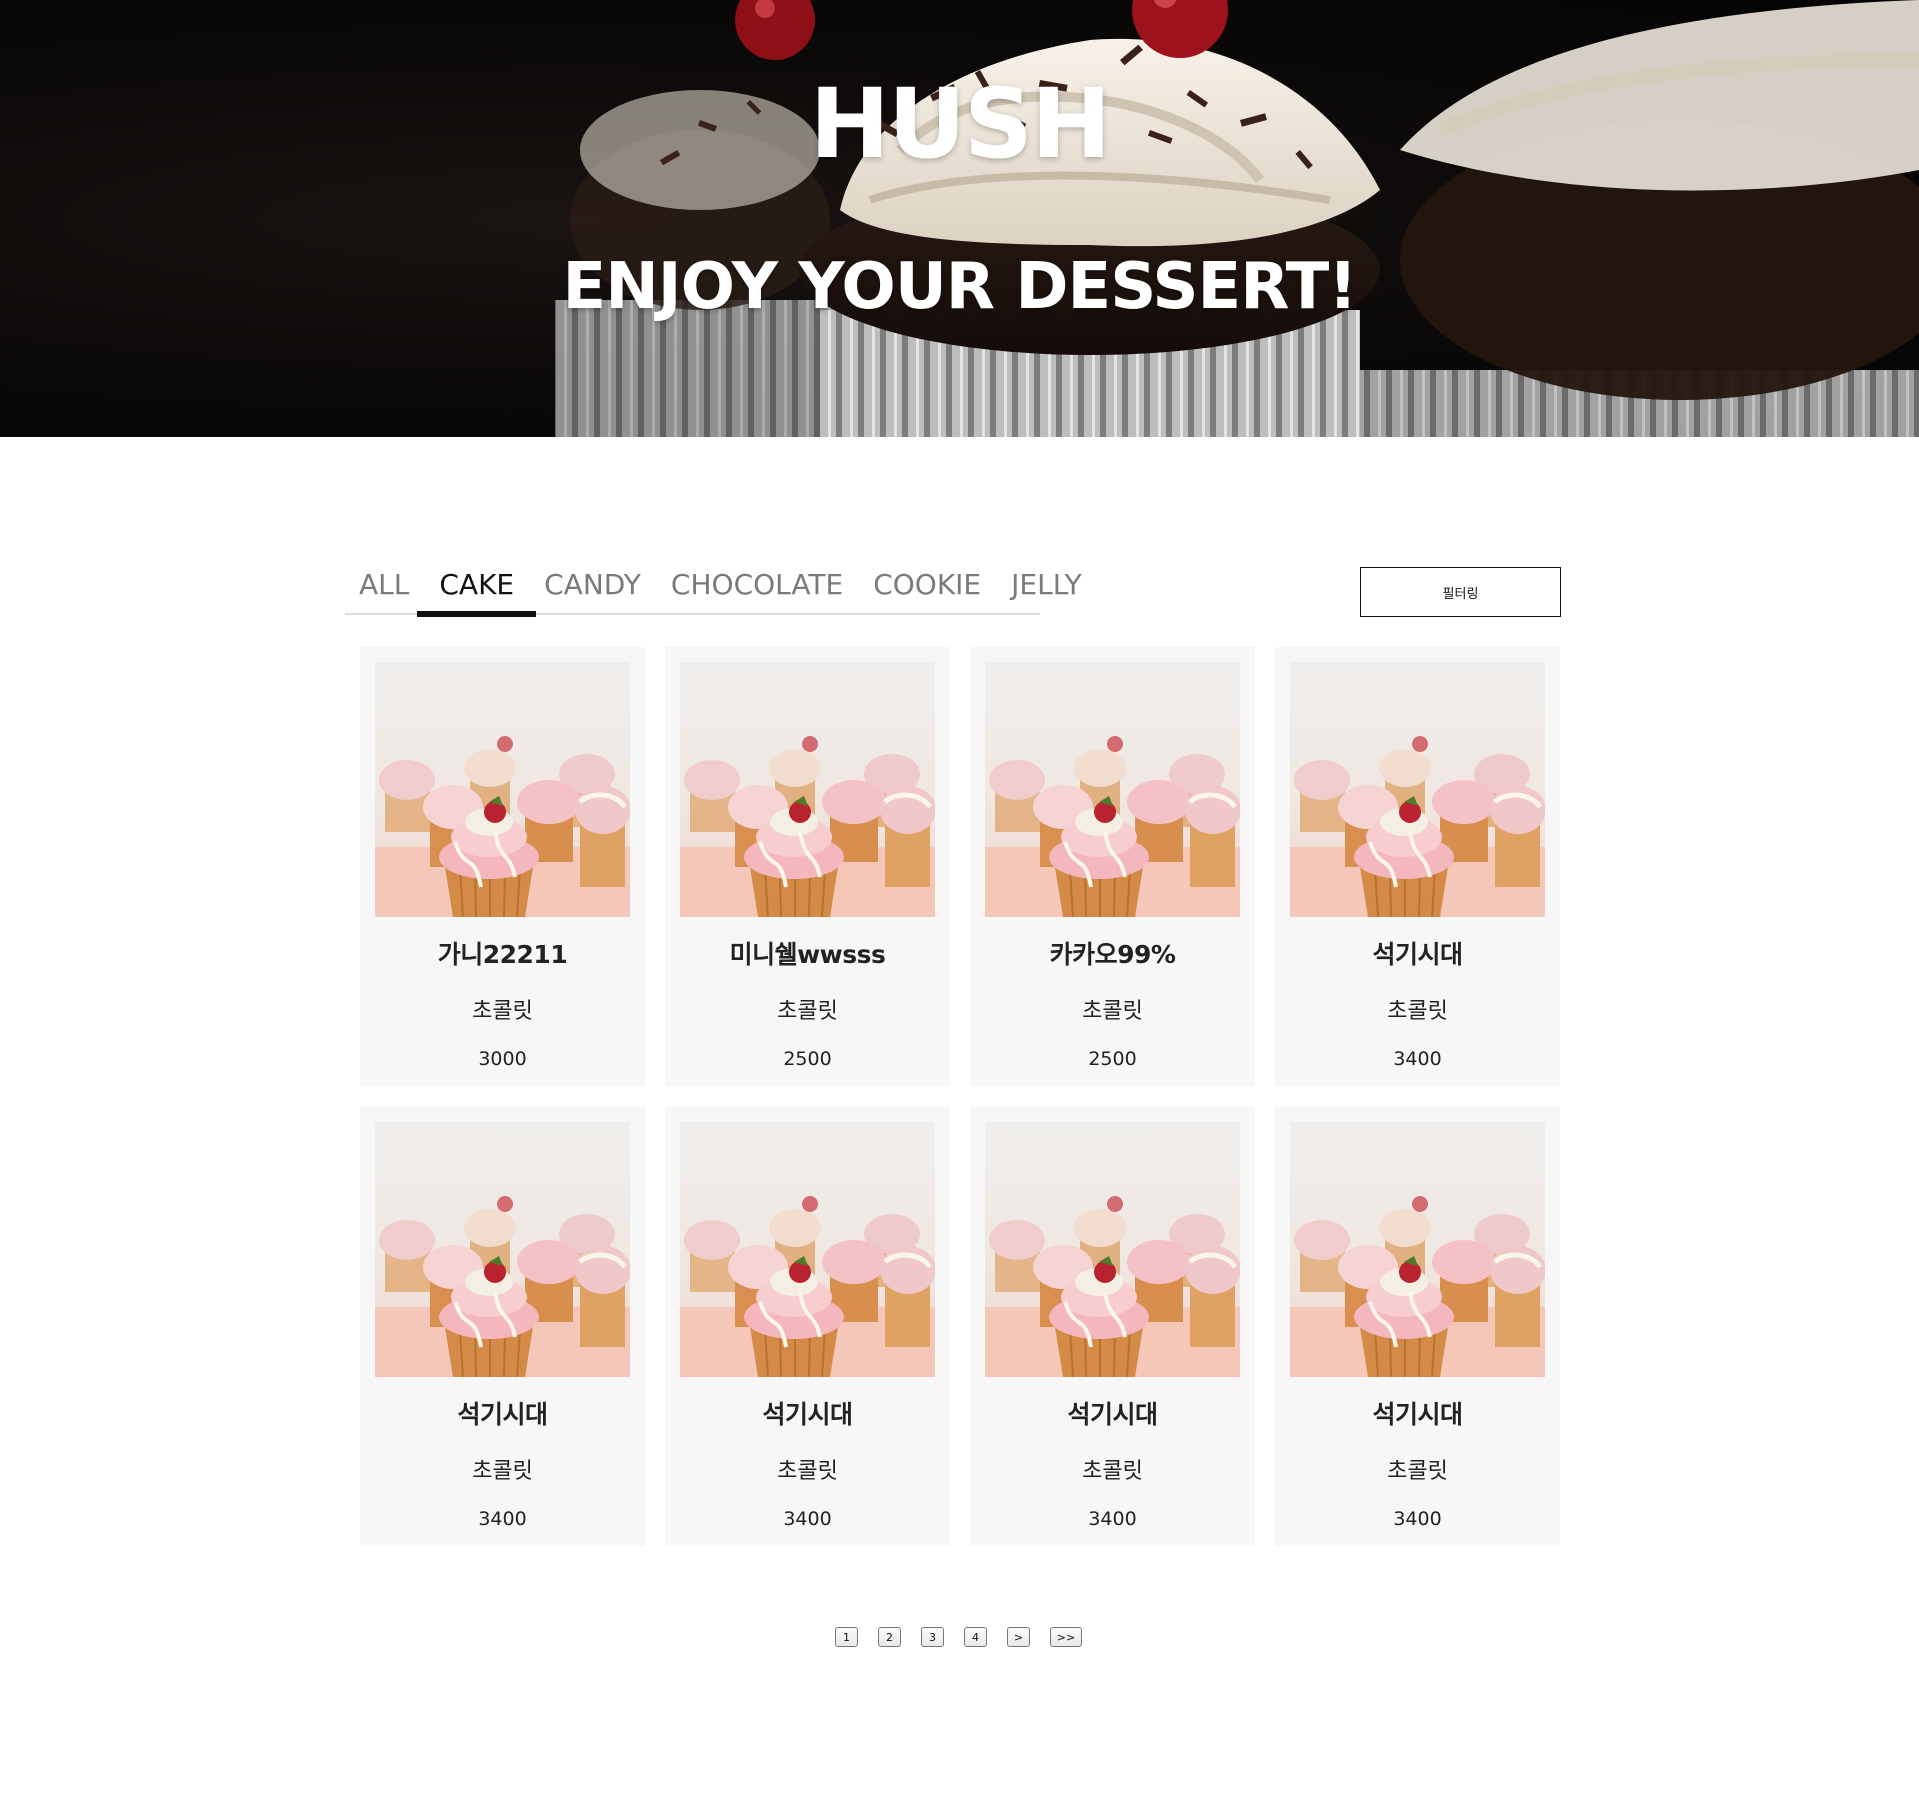 The height and width of the screenshot is (1810, 1919). Describe the element at coordinates (960, 287) in the screenshot. I see `hero-subtitle: ENJOY YOUR DESSERT!` at that location.